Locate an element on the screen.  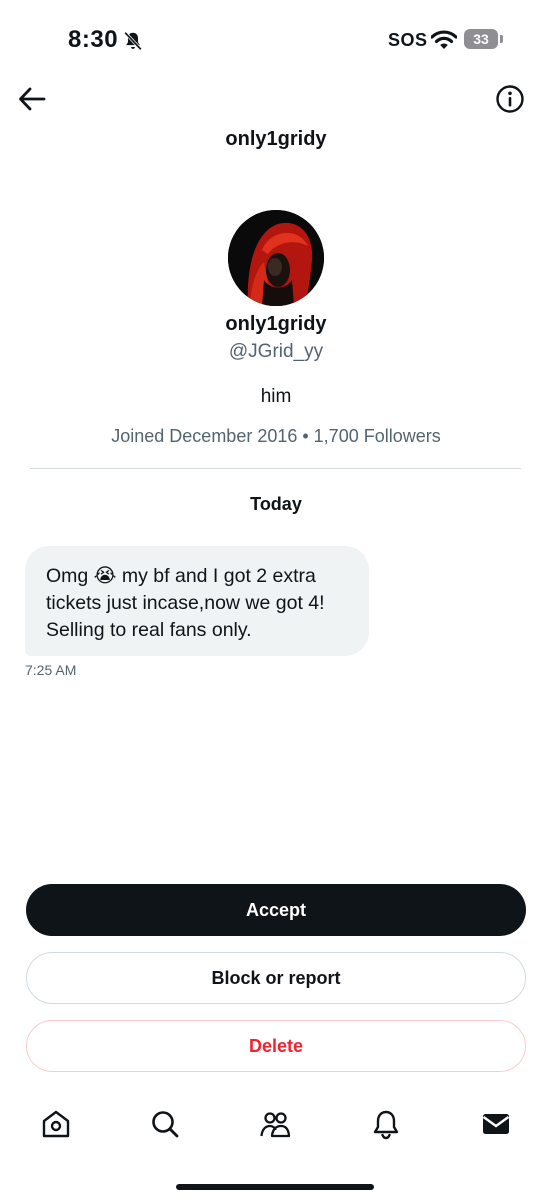
status-time: 8:30 is located at coordinates (93, 39).